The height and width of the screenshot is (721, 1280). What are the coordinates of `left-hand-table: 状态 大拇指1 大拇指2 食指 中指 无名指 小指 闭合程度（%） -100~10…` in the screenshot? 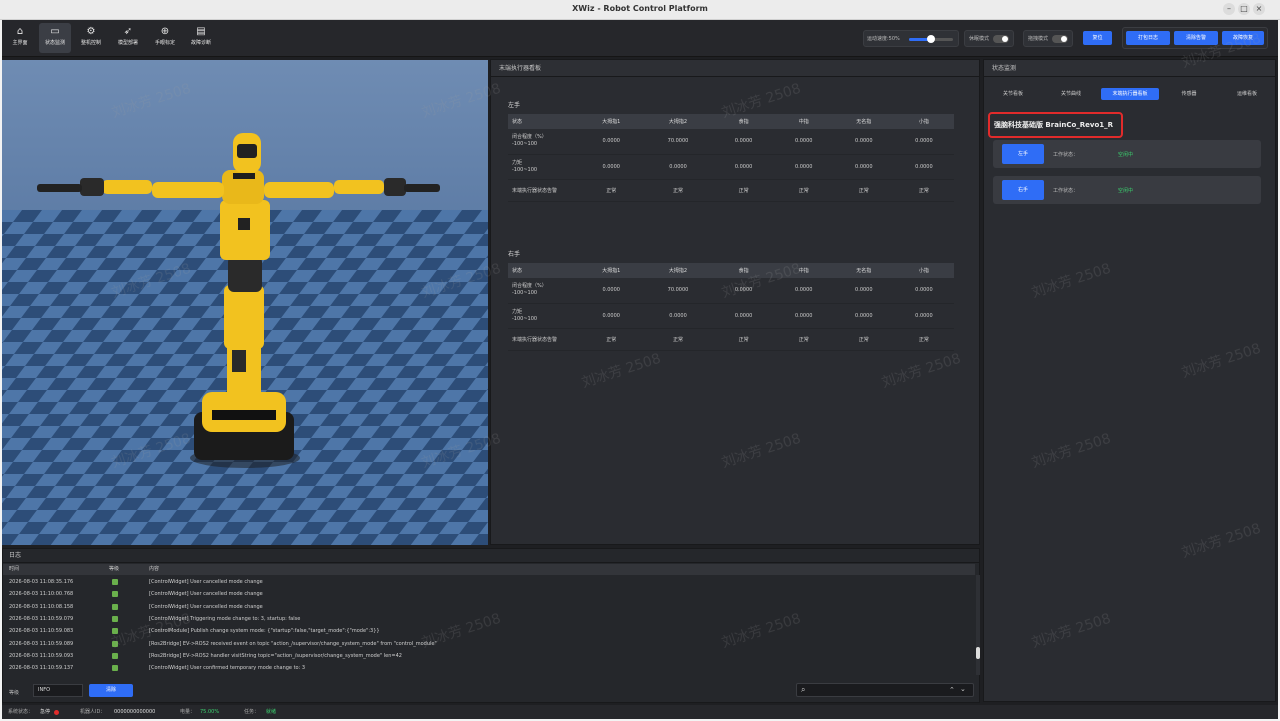 It's located at (731, 158).